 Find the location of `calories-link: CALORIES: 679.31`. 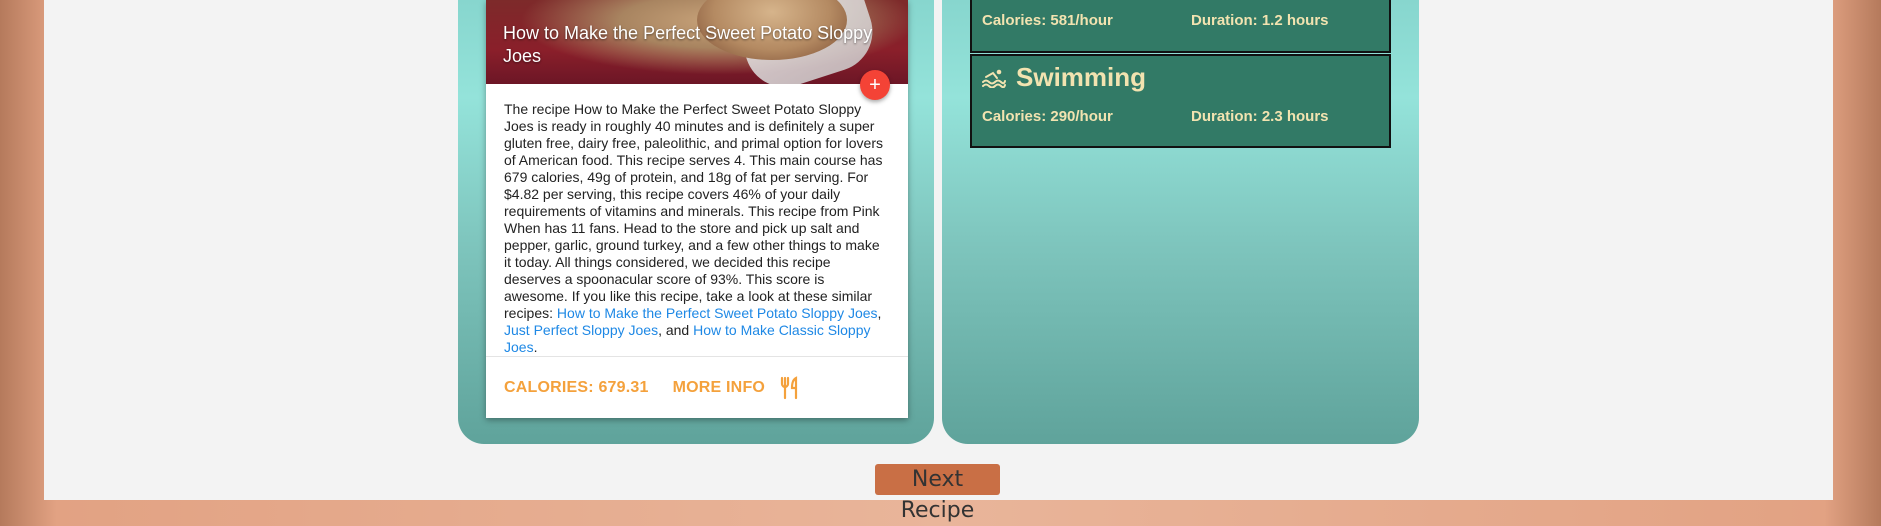

calories-link: CALORIES: 679.31 is located at coordinates (576, 388).